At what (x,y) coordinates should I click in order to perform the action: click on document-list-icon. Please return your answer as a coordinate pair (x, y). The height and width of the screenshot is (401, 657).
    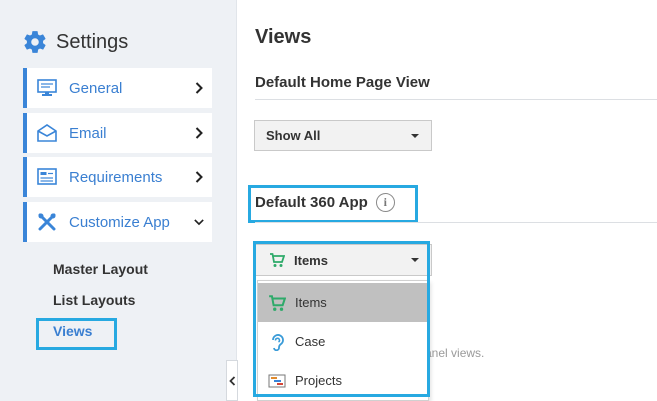
    Looking at the image, I should click on (47, 177).